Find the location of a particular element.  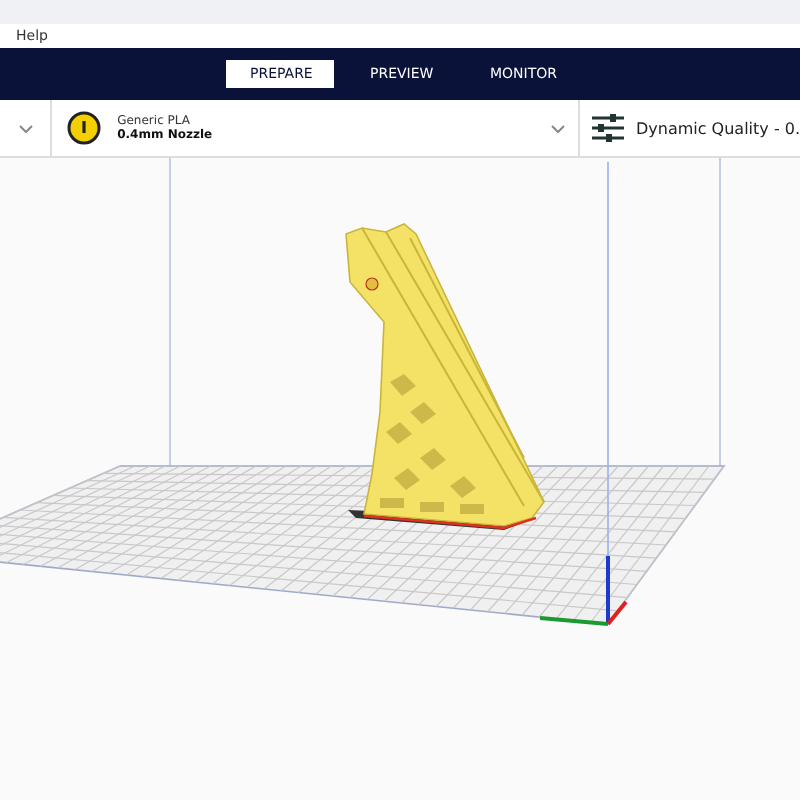

extruder-icon is located at coordinates (83, 128).